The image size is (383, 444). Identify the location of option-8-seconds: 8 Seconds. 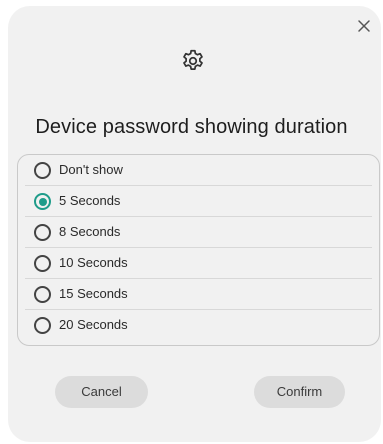
(198, 232).